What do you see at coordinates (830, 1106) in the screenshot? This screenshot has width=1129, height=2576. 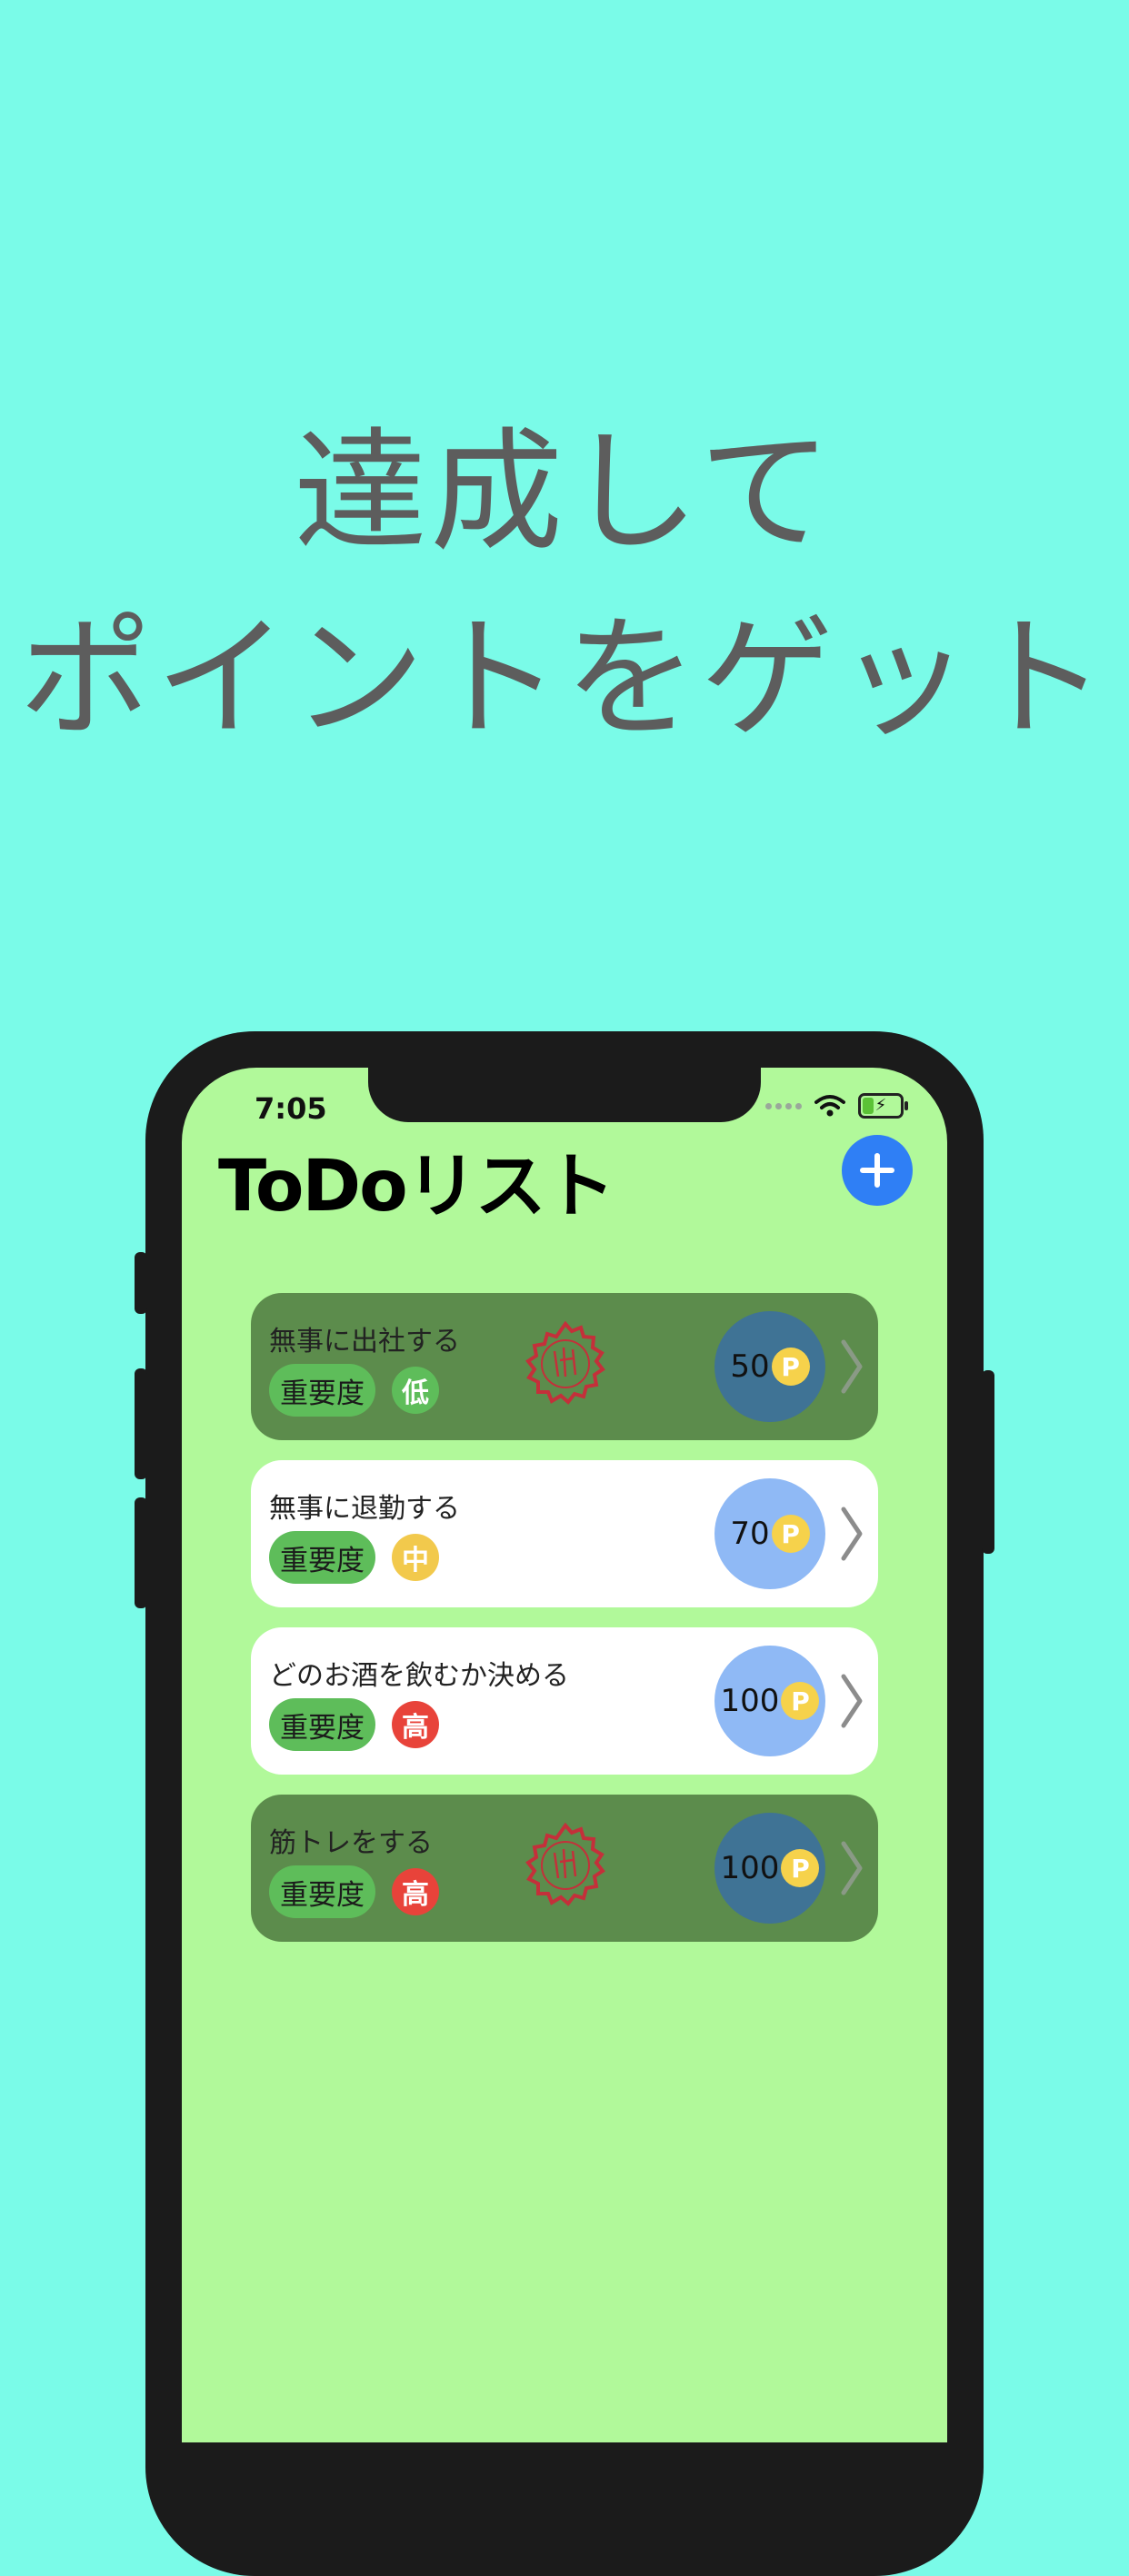 I see `wifi-icon` at bounding box center [830, 1106].